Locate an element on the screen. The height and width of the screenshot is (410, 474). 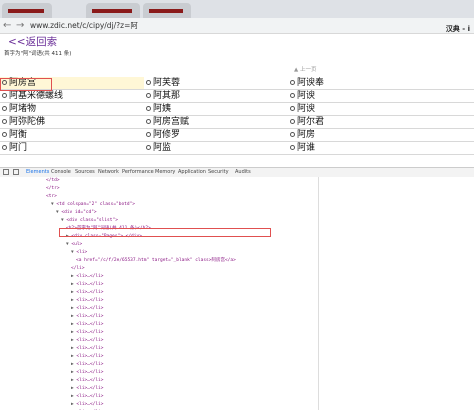
dom-node-line: ▼ <td colspan="2" class="botd"> is located at coordinates (93, 205).